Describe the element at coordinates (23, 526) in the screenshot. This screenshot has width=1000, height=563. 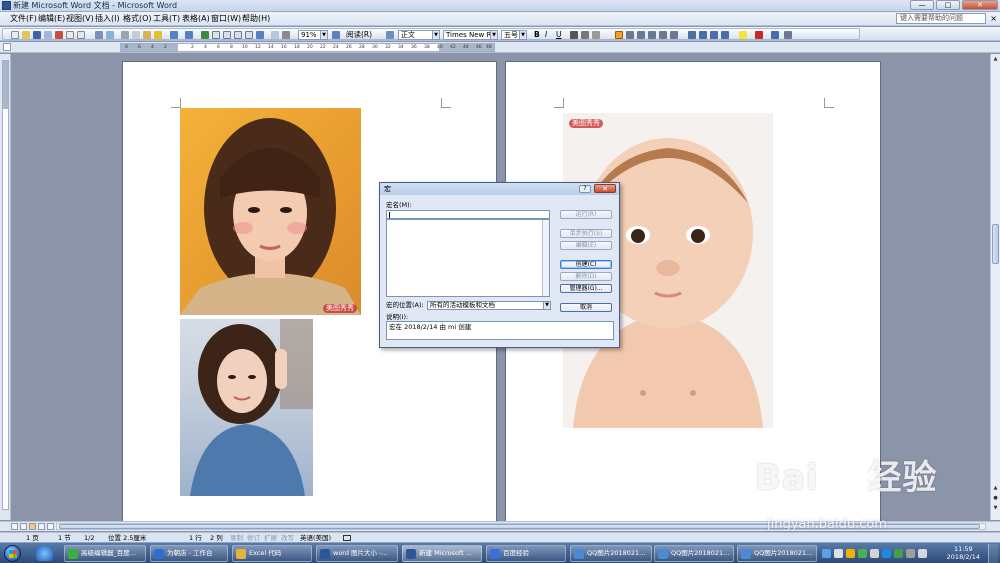
I see `web-view-icon` at that location.